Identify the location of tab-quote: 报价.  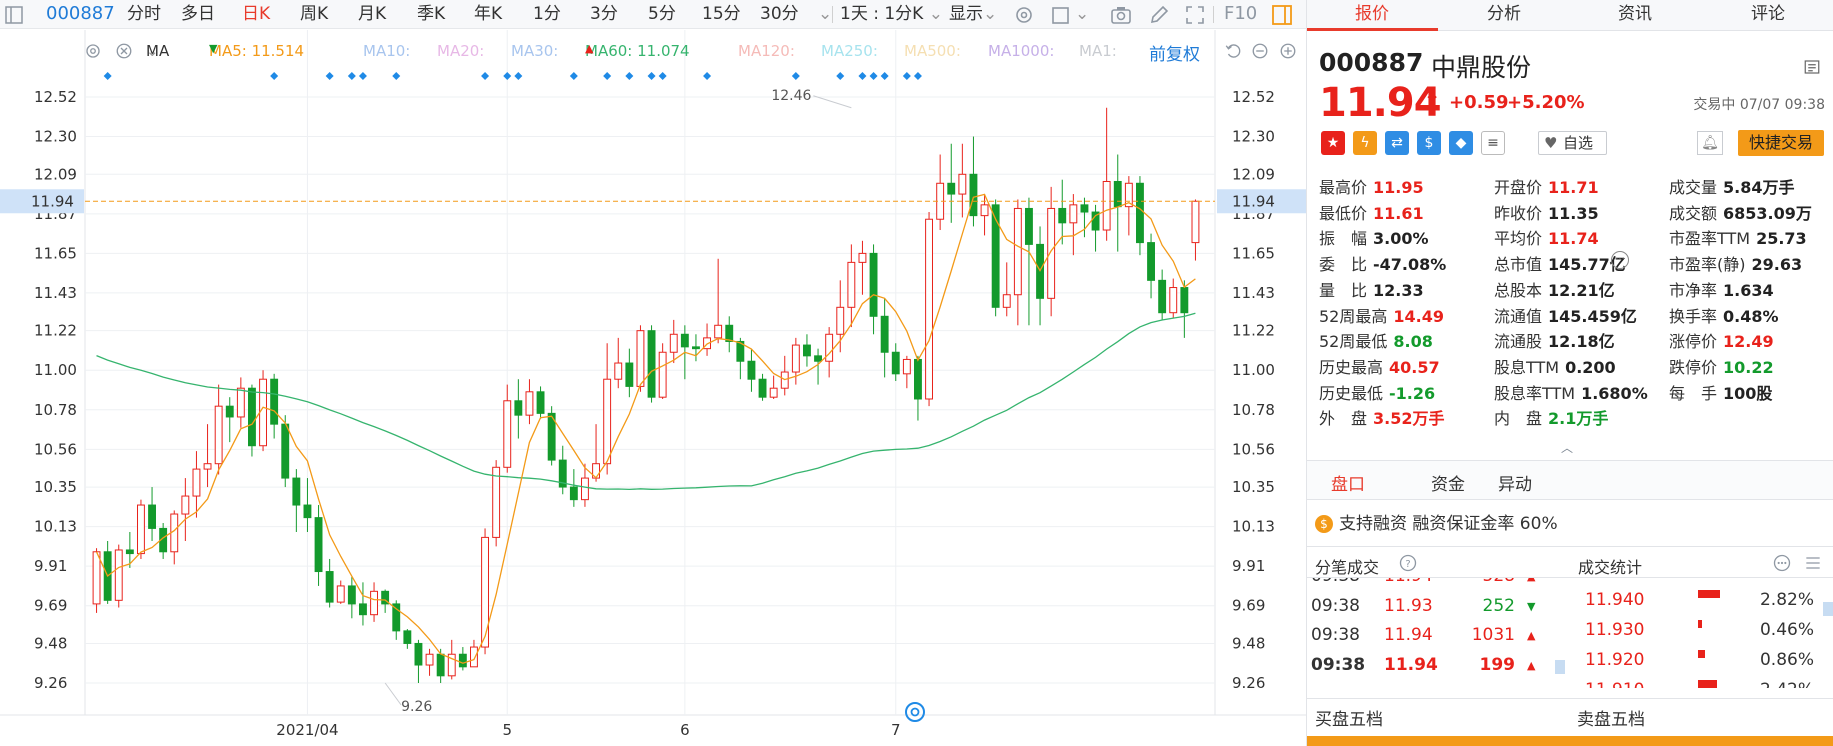
(1372, 15).